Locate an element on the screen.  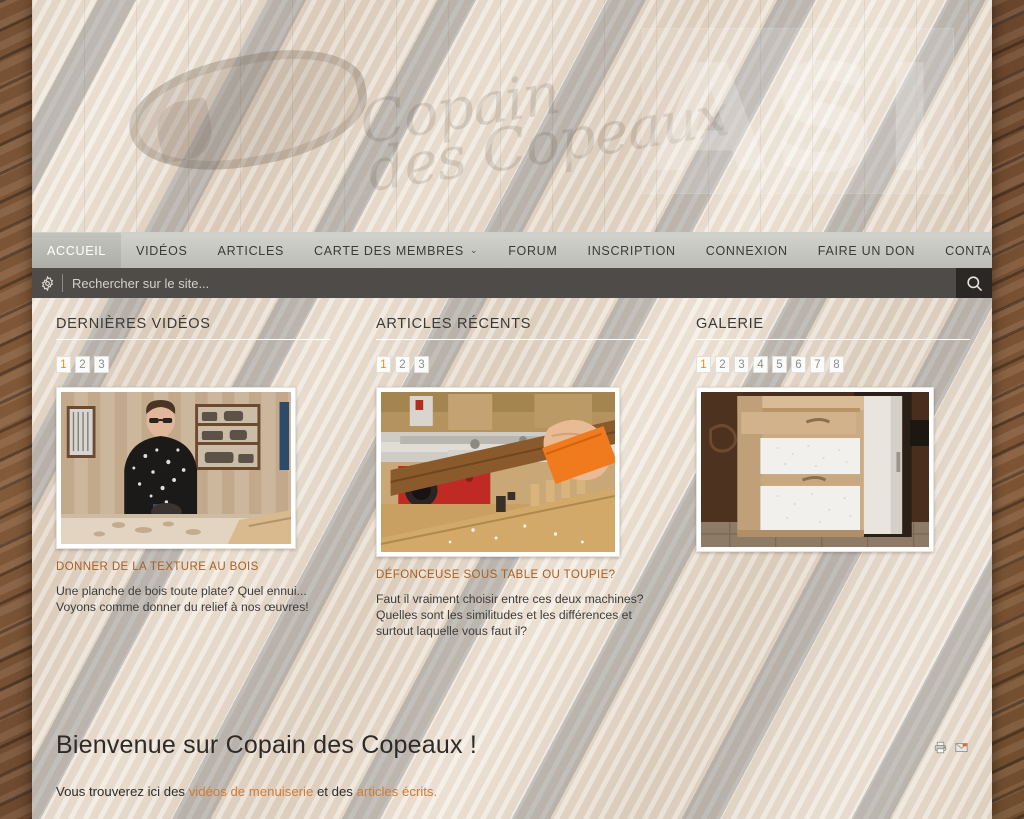
column-title-gallery: GALERIE is located at coordinates (833, 328).